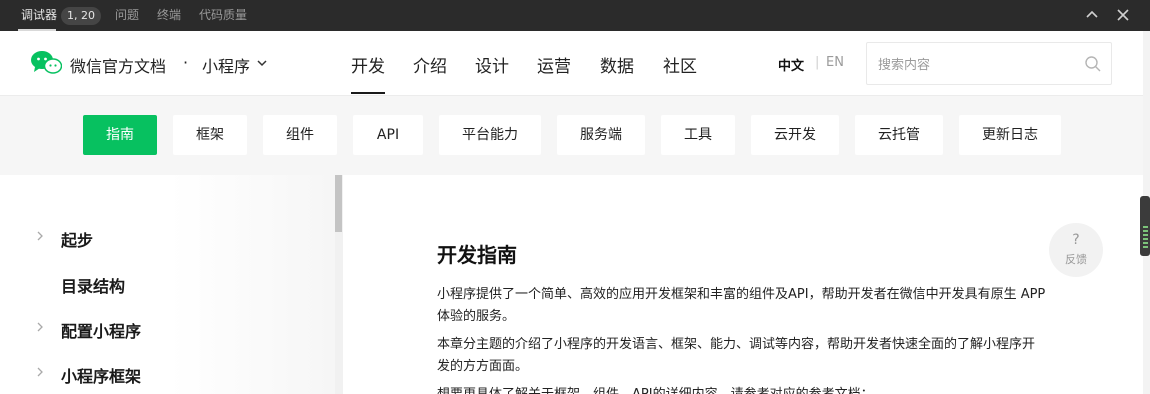 Image resolution: width=1150 pixels, height=394 pixels. What do you see at coordinates (554, 64) in the screenshot?
I see `nav-operations: 运营` at bounding box center [554, 64].